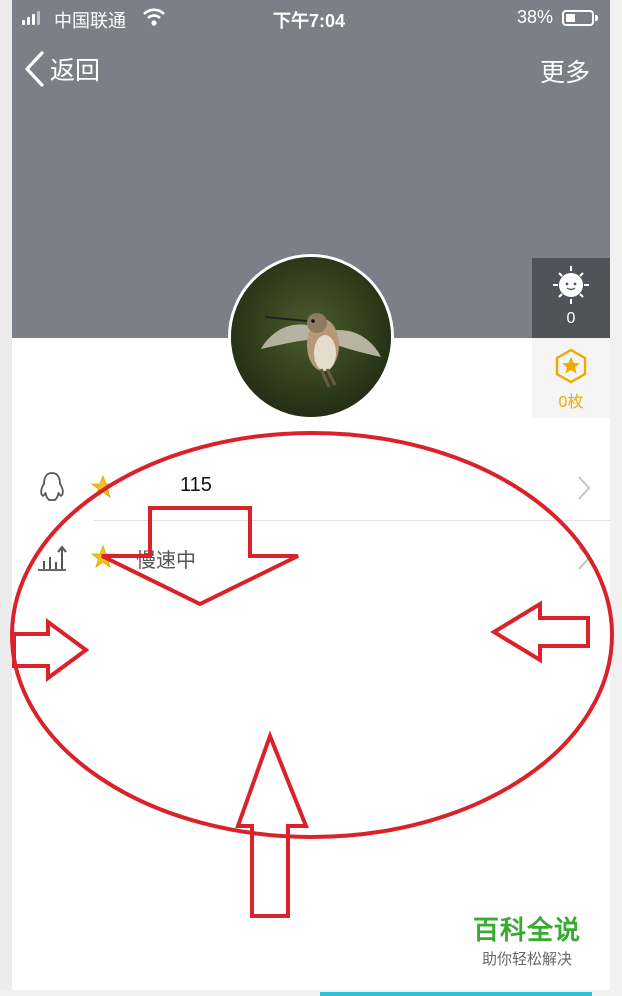  What do you see at coordinates (52, 486) in the screenshot?
I see `qq-penguin-icon` at bounding box center [52, 486].